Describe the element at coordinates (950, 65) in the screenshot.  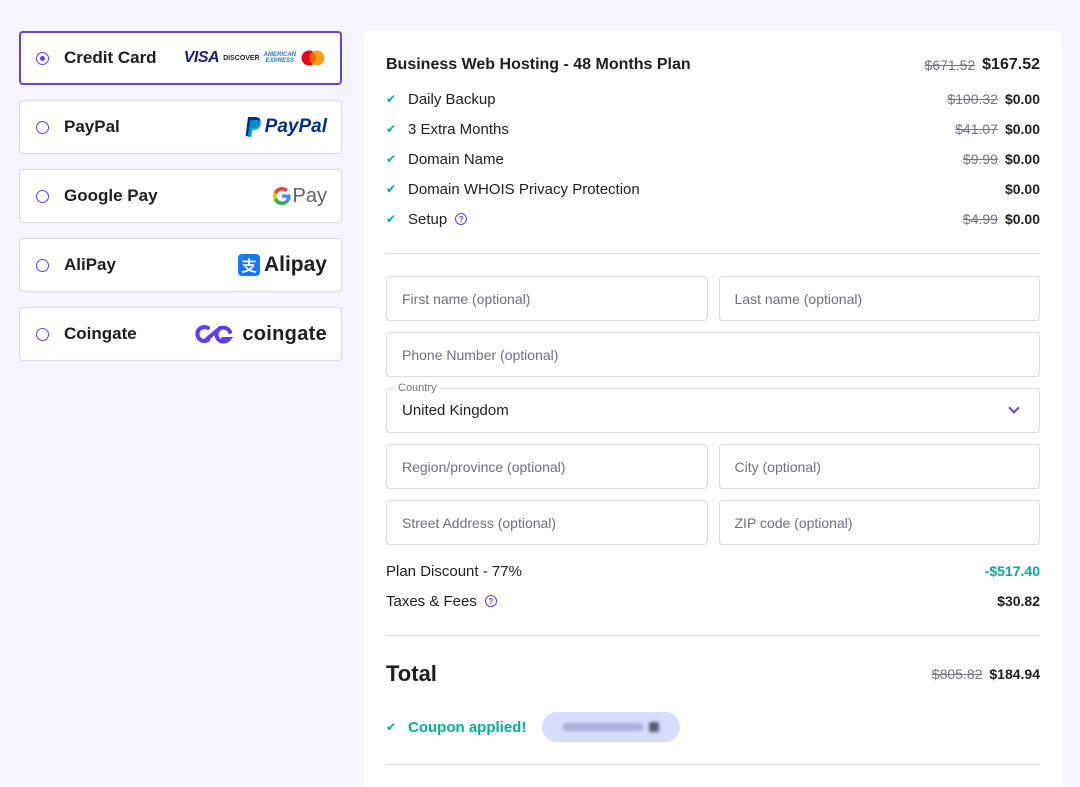
I see `plan-old-price: $671.52` at that location.